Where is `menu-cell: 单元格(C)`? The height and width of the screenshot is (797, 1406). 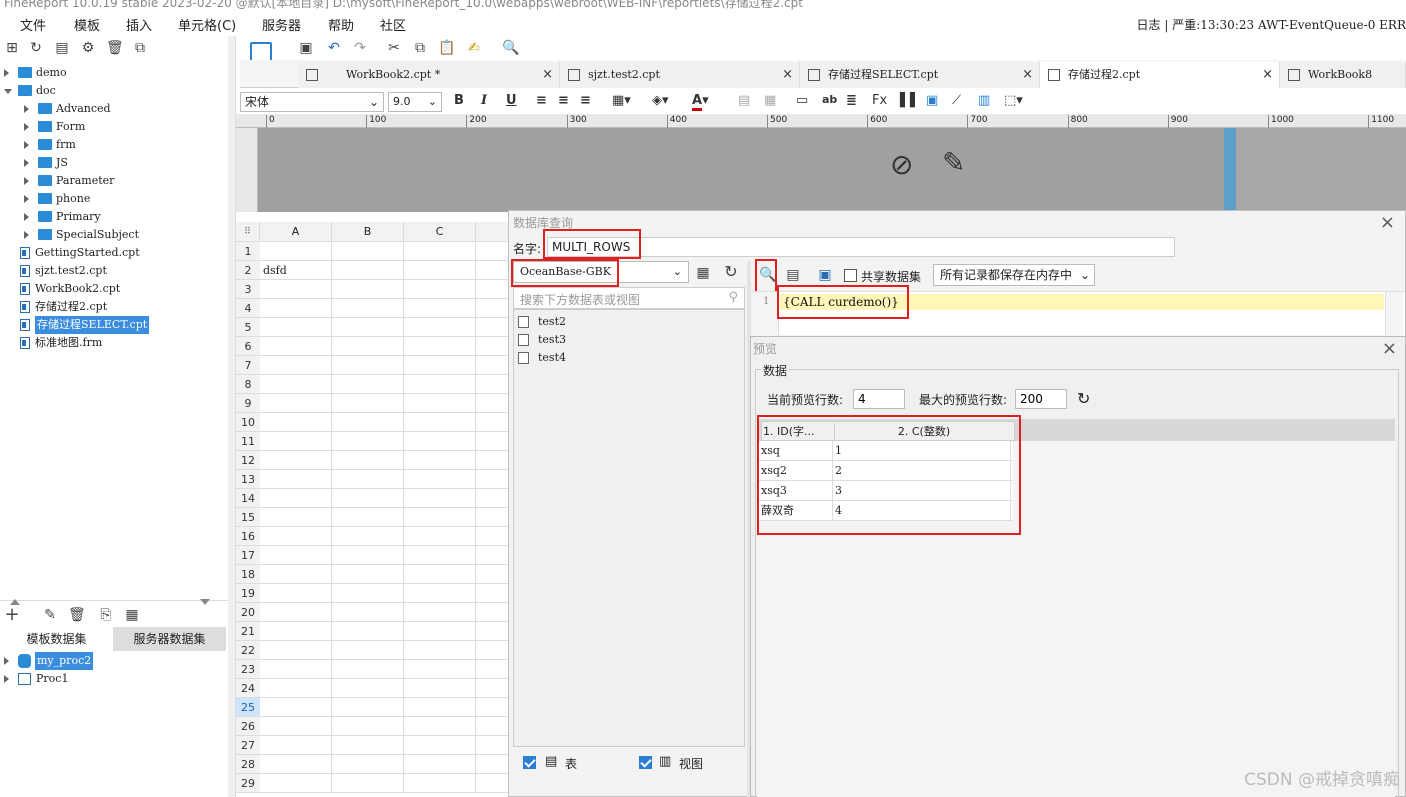
menu-cell: 单元格(C) is located at coordinates (207, 24).